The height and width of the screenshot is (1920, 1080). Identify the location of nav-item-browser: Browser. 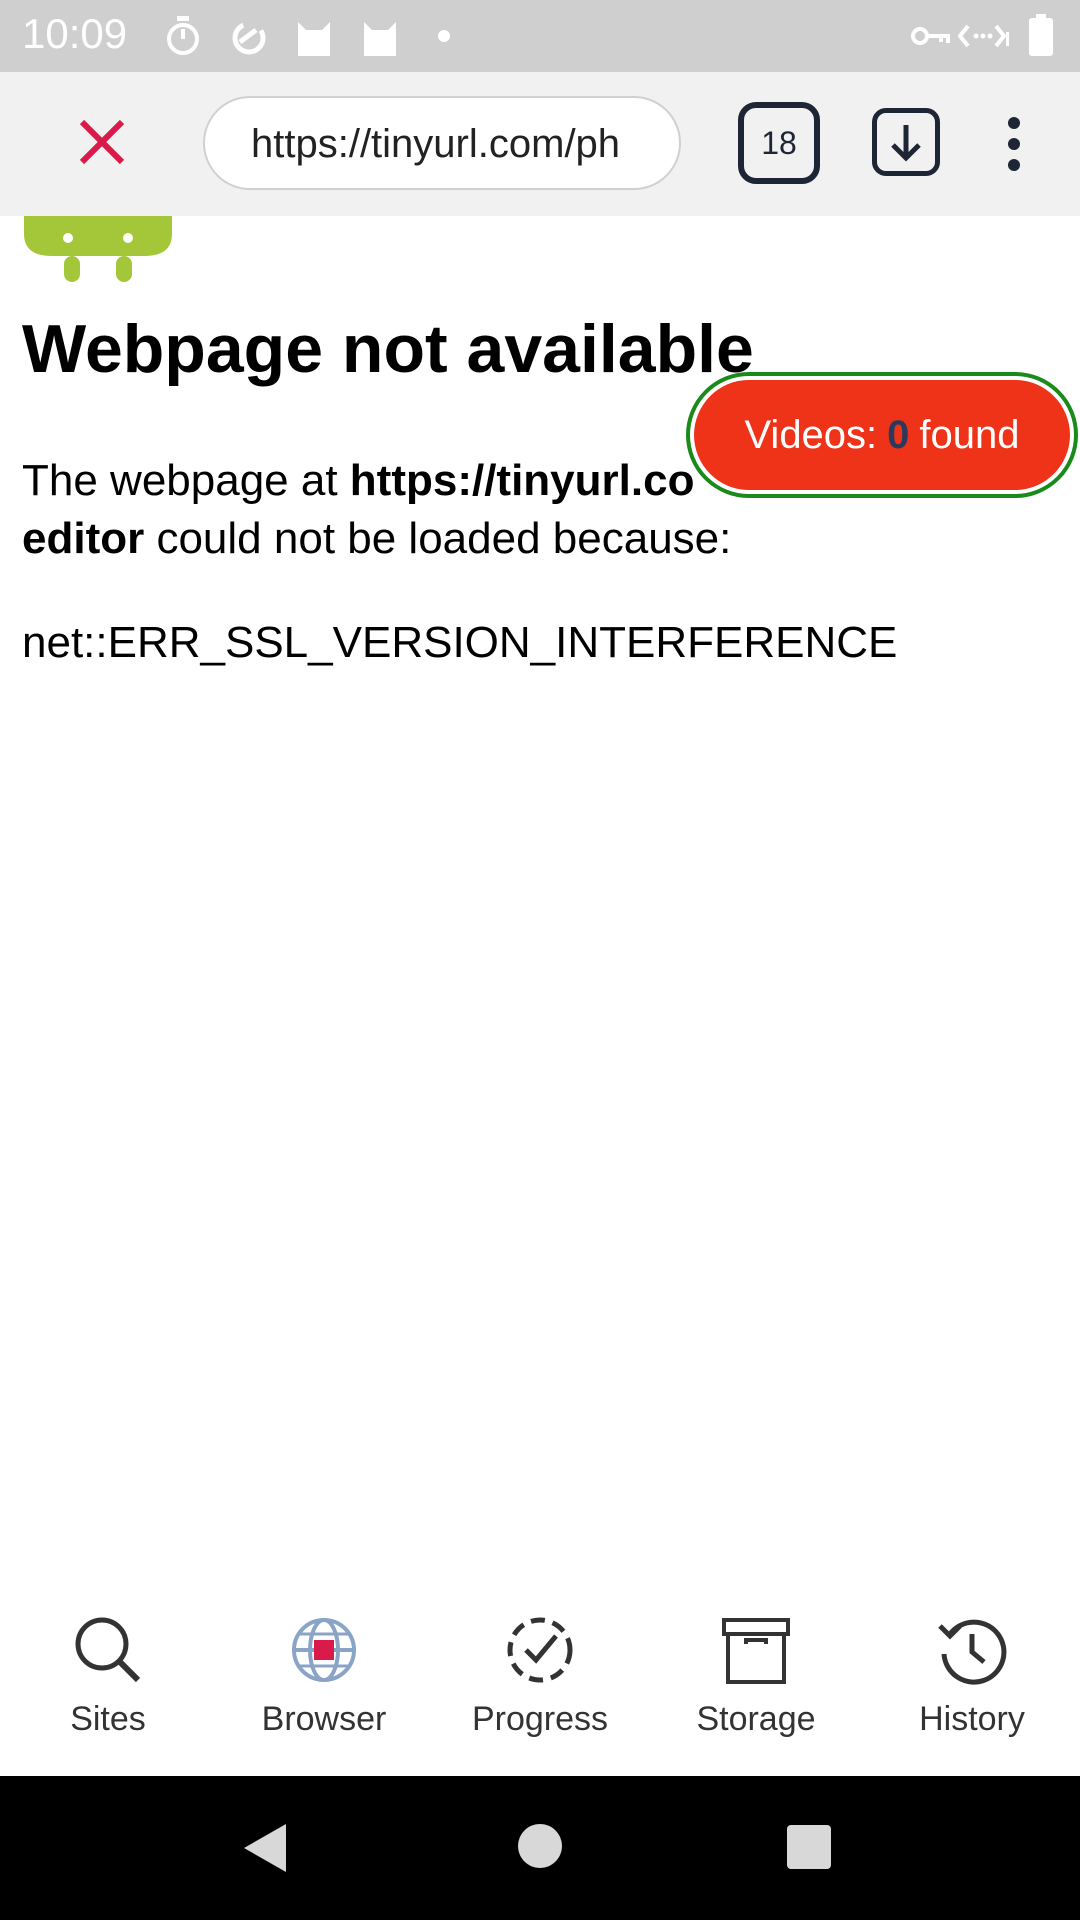
(324, 1676).